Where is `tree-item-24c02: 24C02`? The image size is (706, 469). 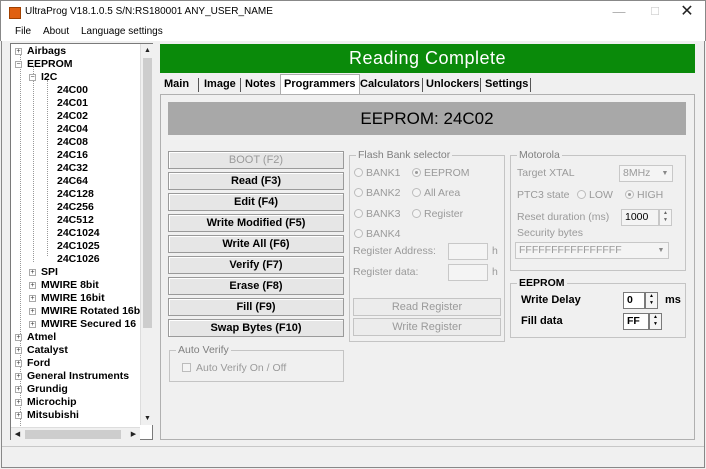
tree-item-24c02: 24C02 is located at coordinates (72, 116).